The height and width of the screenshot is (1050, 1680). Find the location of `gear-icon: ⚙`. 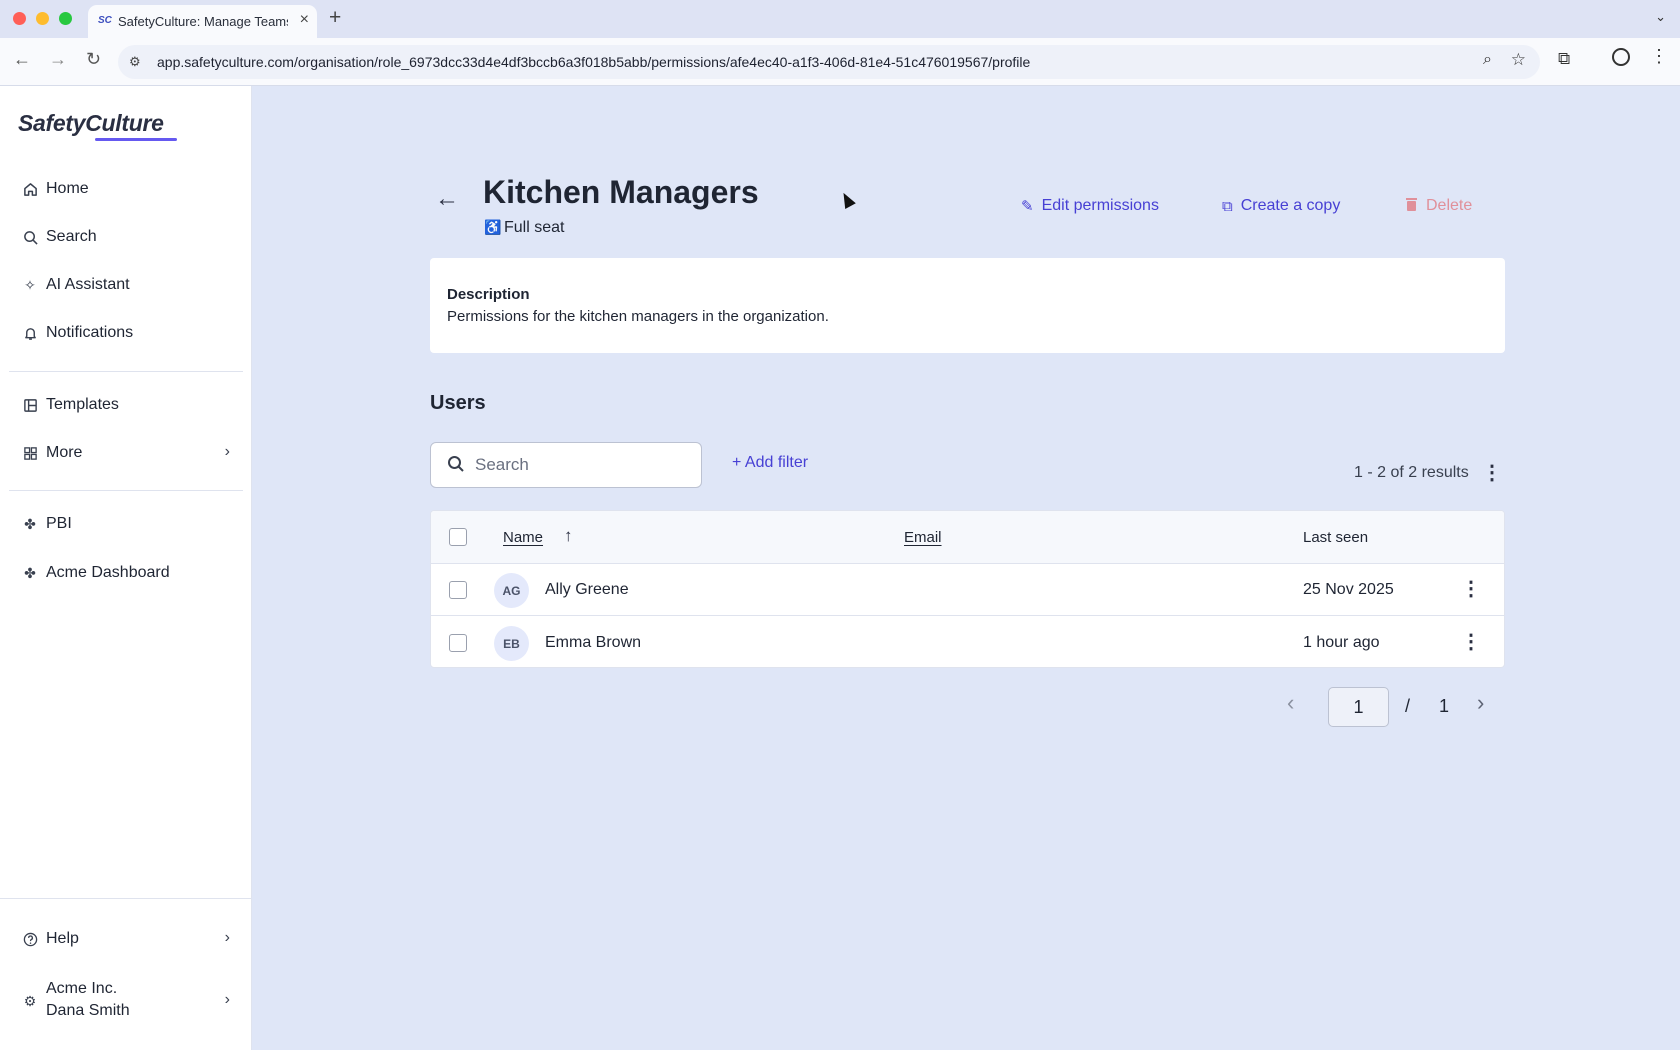

gear-icon: ⚙ is located at coordinates (30, 1000).